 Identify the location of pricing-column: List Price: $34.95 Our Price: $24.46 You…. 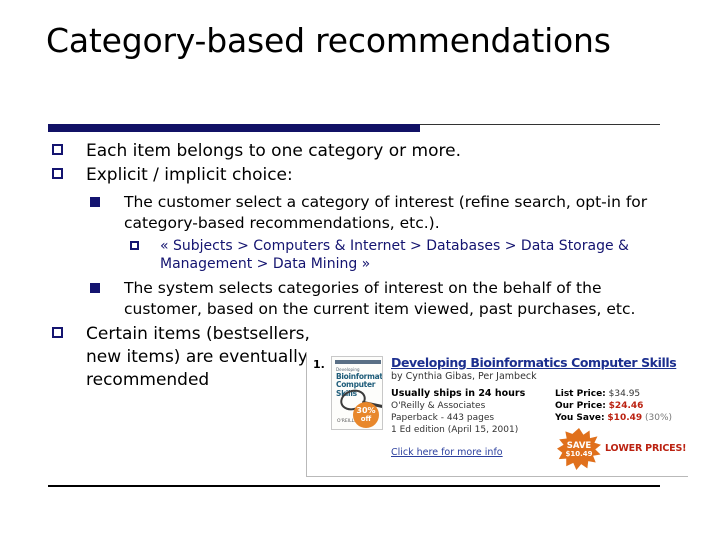
(621, 406).